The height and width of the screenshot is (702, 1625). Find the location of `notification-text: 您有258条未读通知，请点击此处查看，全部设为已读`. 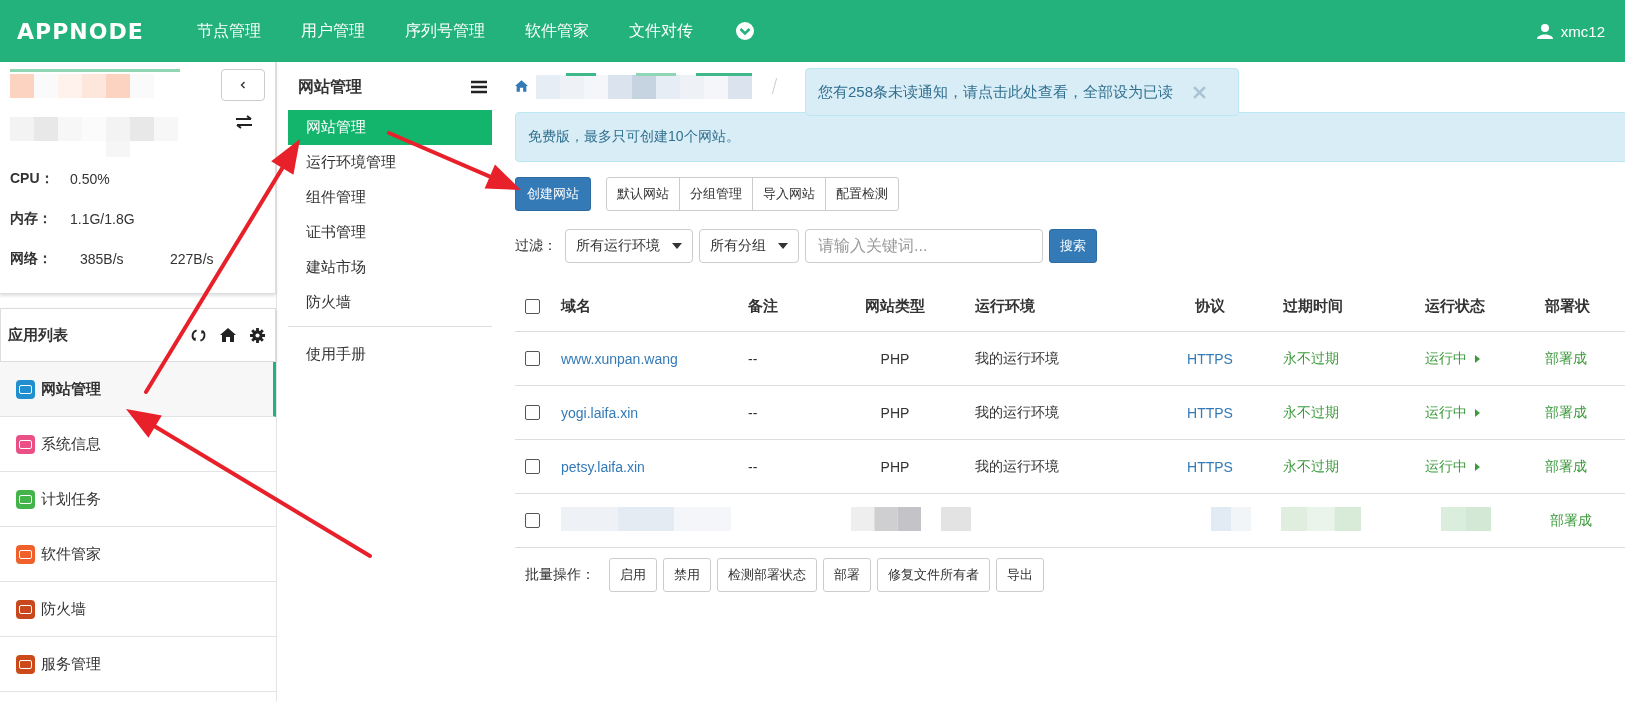

notification-text: 您有258条未读通知，请点击此处查看，全部设为已读 is located at coordinates (996, 92).